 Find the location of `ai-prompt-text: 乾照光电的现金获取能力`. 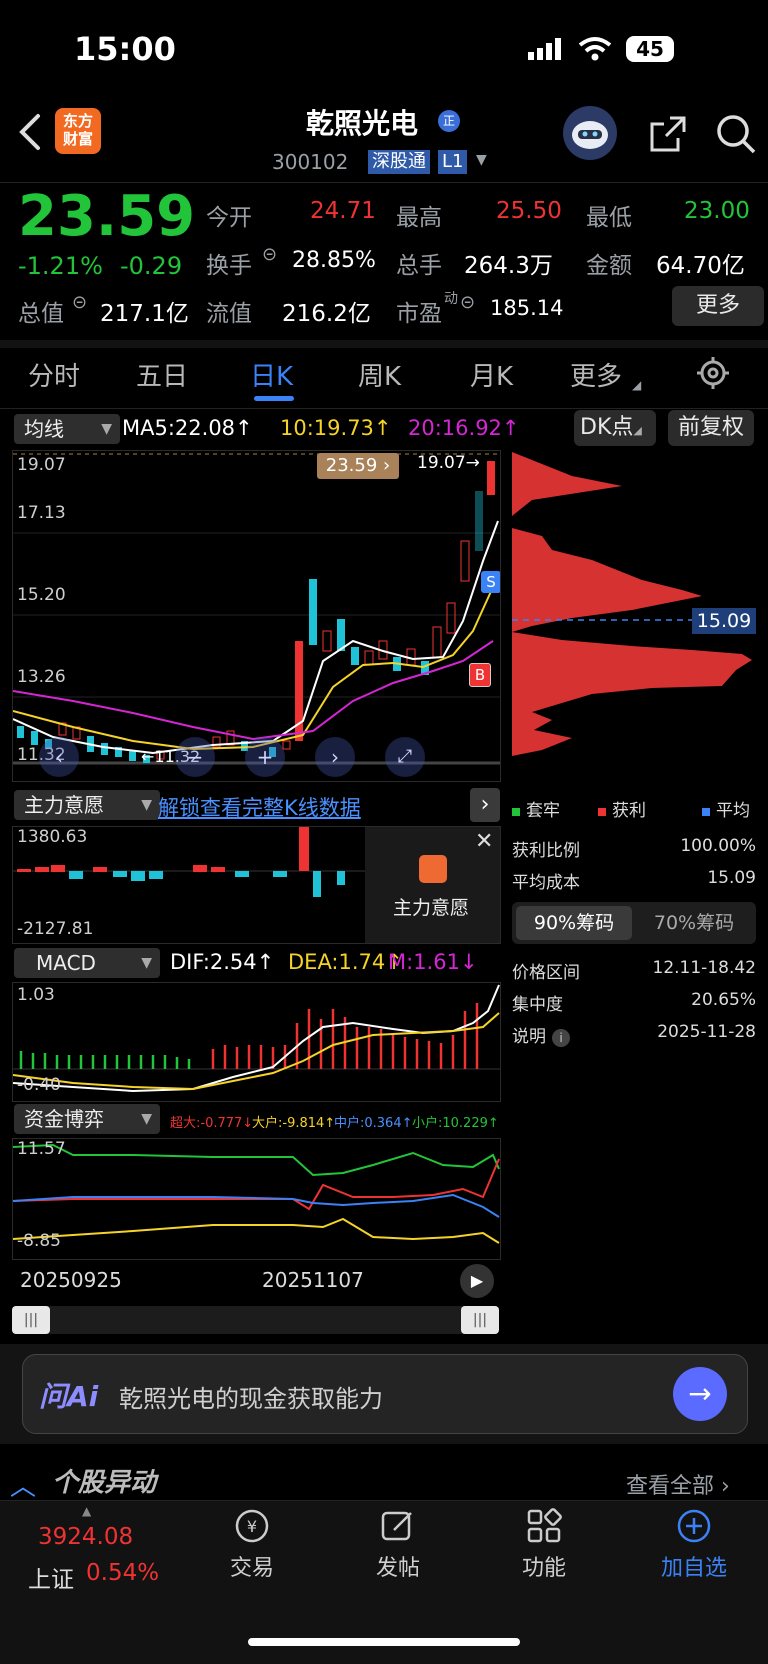

ai-prompt-text: 乾照光电的现金获取能力 is located at coordinates (251, 1399).